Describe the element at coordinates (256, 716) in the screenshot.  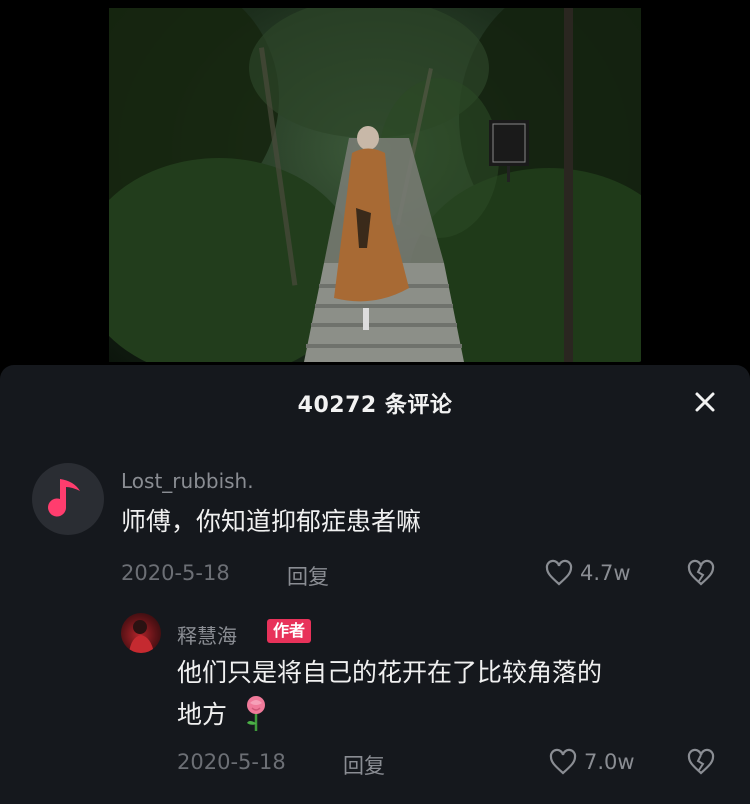
I see `rose-icon` at that location.